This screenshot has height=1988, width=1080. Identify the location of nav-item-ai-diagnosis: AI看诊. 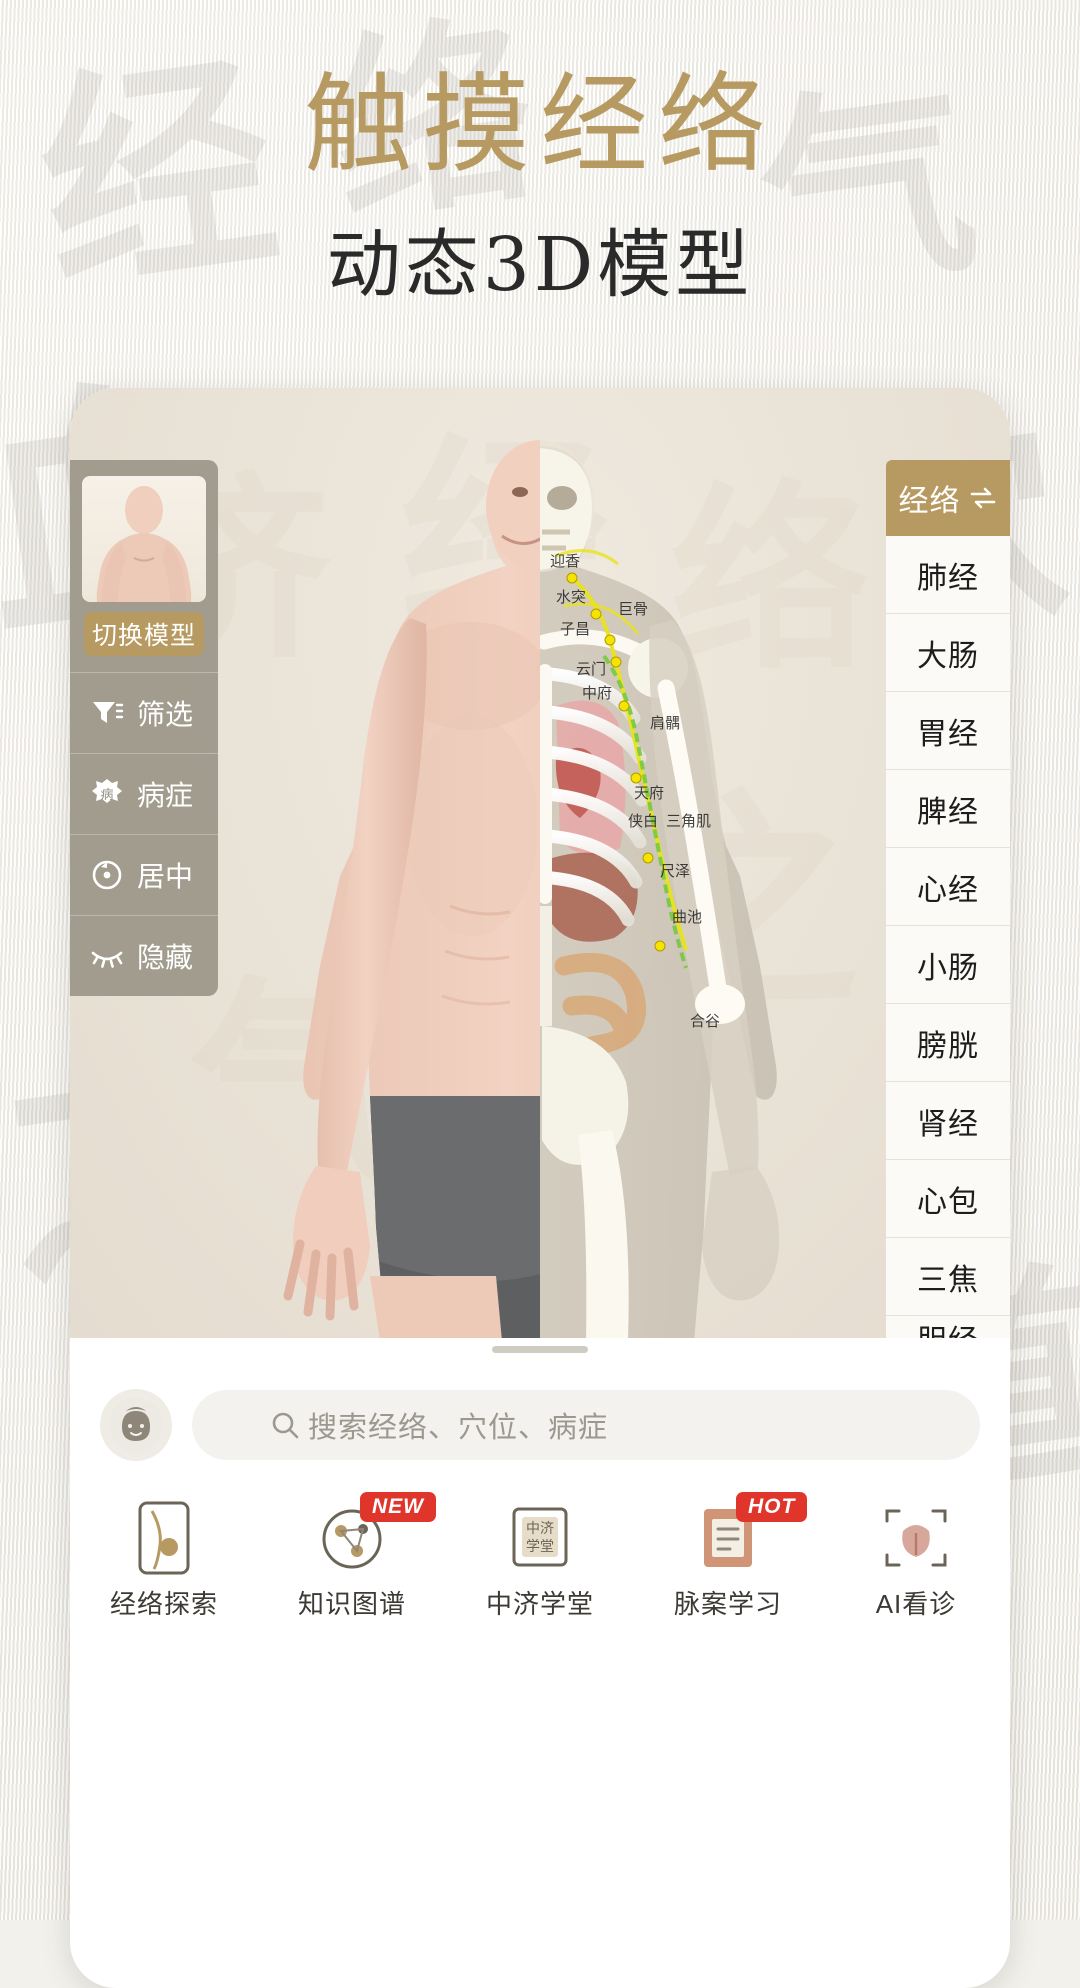
(916, 1558).